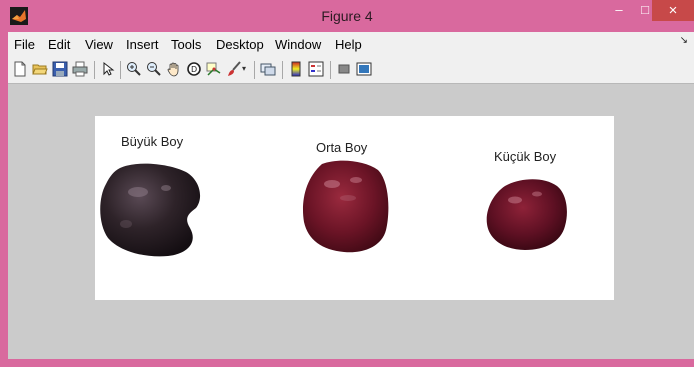 This screenshot has height=367, width=694. What do you see at coordinates (244, 68) in the screenshot?
I see `brush-dropdown-icon: ▾` at bounding box center [244, 68].